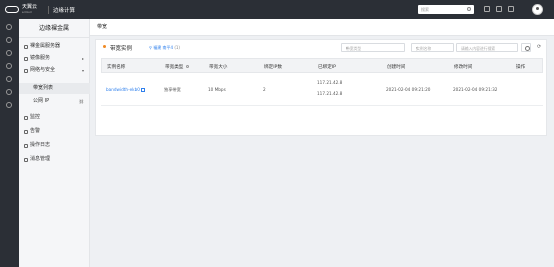 Image resolution: width=554 pixels, height=267 pixels. What do you see at coordinates (9, 105) in the screenshot?
I see `security-rail-icon` at bounding box center [9, 105].